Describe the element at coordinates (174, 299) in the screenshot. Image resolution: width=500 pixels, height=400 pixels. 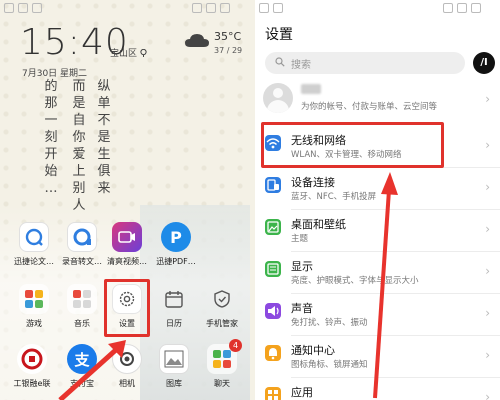
I see `calendar-icon` at that location.